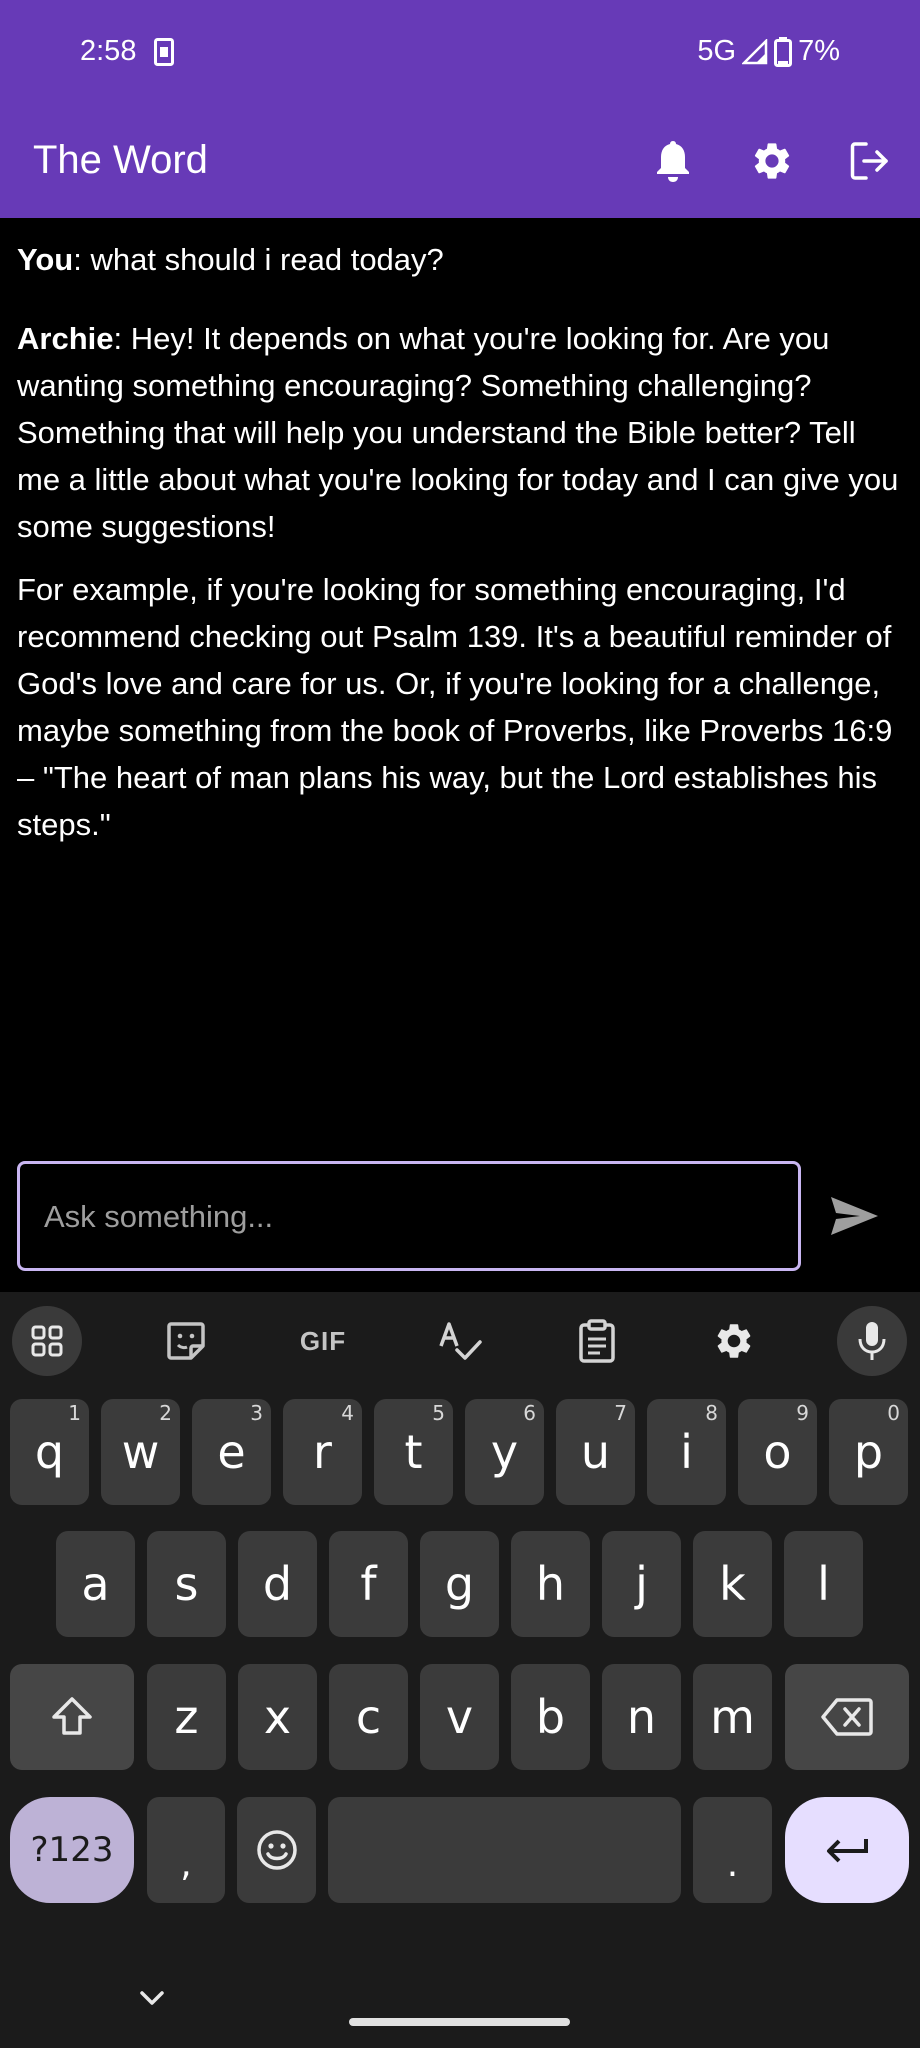 The width and height of the screenshot is (920, 2048). What do you see at coordinates (165, 1413) in the screenshot?
I see `key-hint: 2` at bounding box center [165, 1413].